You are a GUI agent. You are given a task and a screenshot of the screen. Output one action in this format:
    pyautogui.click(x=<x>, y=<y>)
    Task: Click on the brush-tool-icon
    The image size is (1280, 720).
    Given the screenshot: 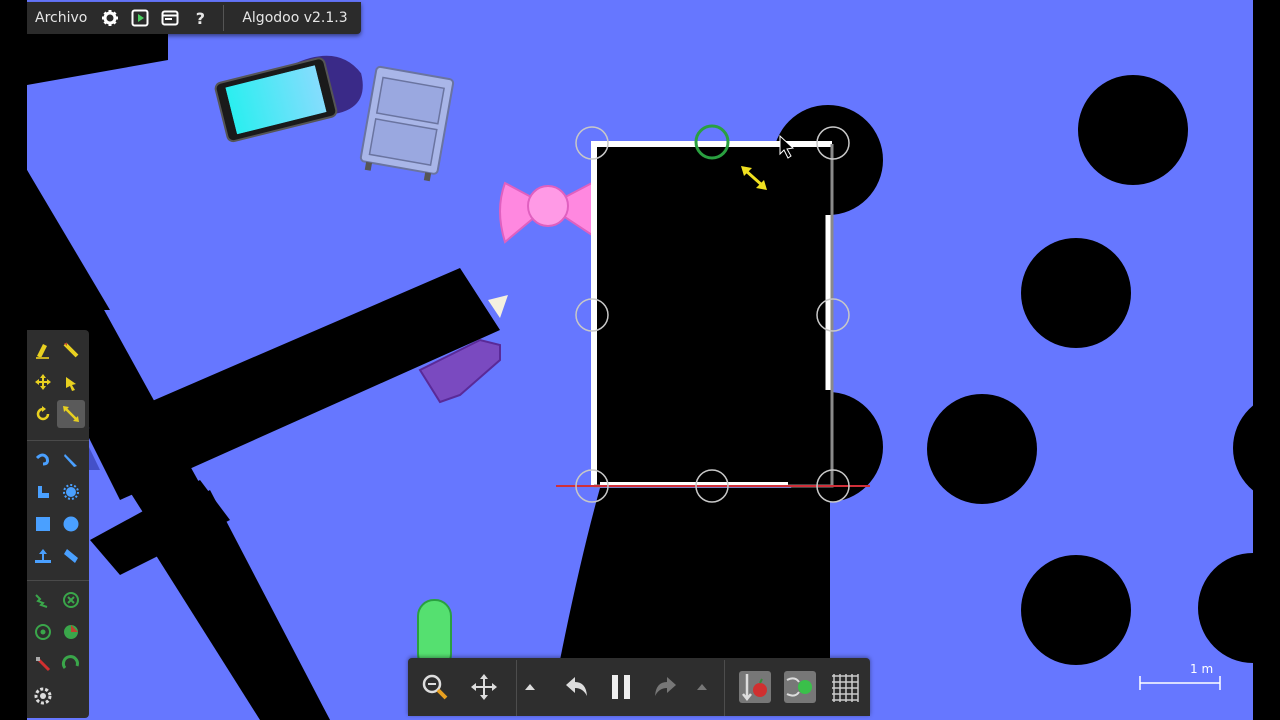 What is the action you would take?
    pyautogui.click(x=43, y=460)
    